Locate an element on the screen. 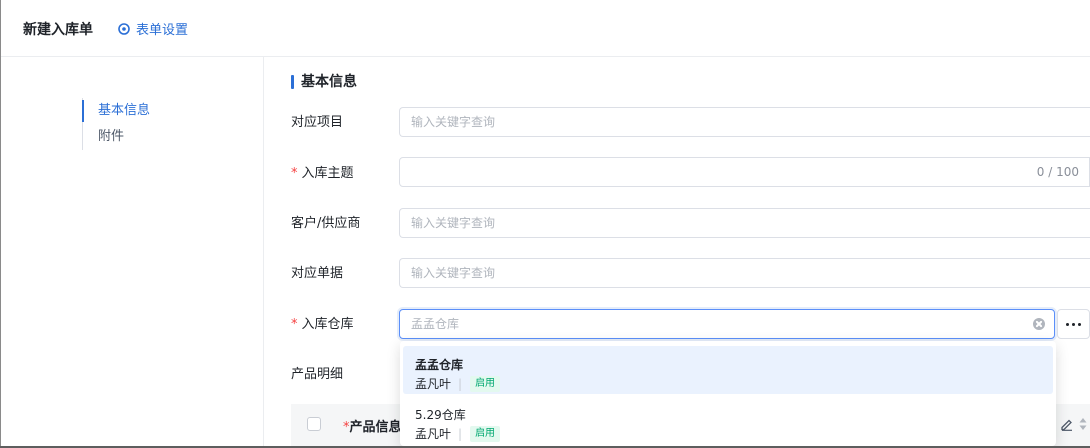 Image resolution: width=1090 pixels, height=448 pixels. page-title: 新建入库单 is located at coordinates (58, 30).